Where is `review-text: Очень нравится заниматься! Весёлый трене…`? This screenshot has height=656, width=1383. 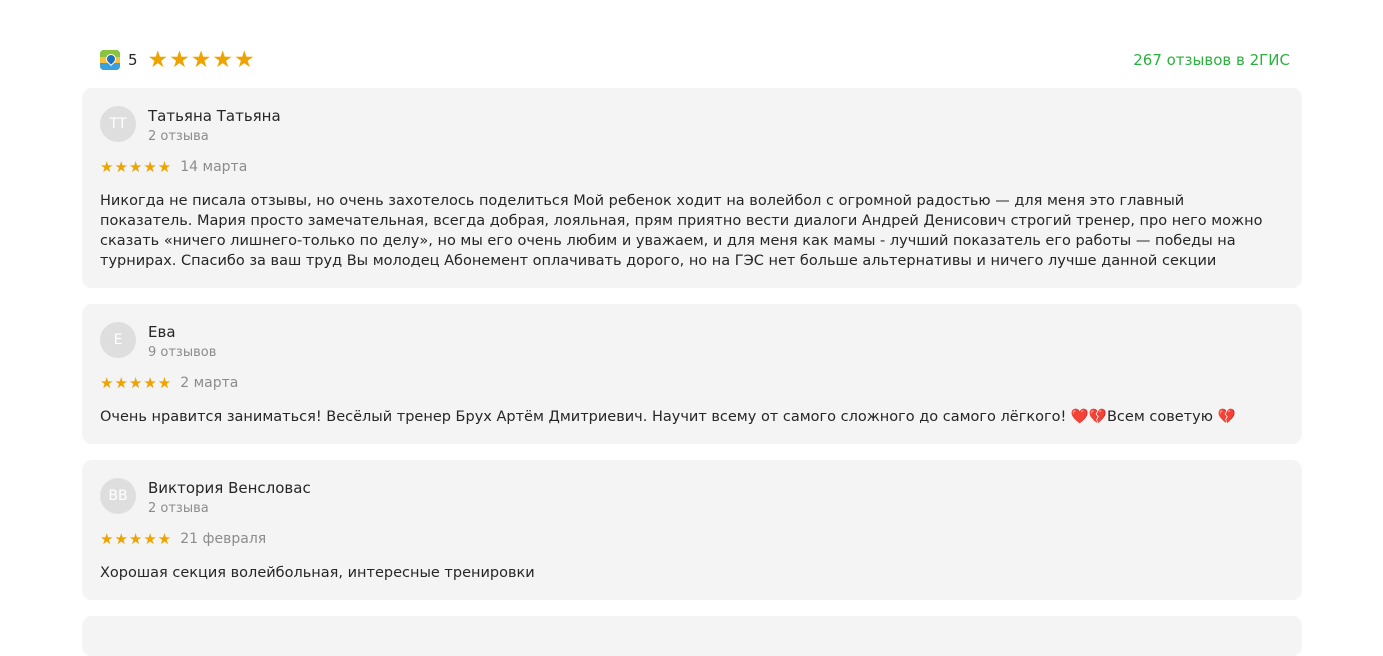 review-text: Очень нравится заниматься! Весёлый трене… is located at coordinates (668, 417).